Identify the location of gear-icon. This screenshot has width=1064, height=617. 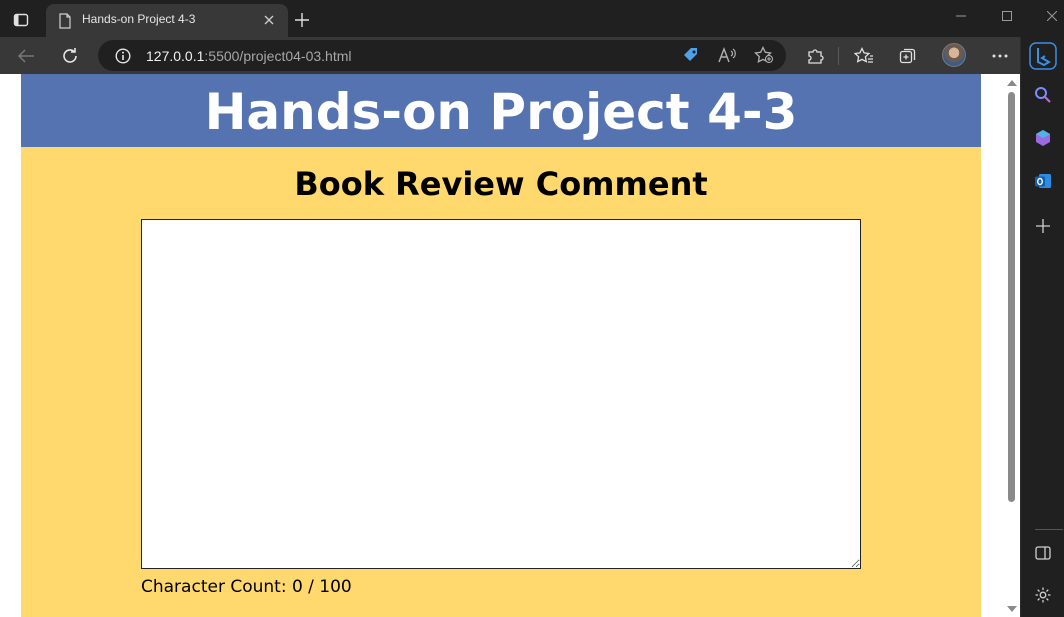
(1043, 595).